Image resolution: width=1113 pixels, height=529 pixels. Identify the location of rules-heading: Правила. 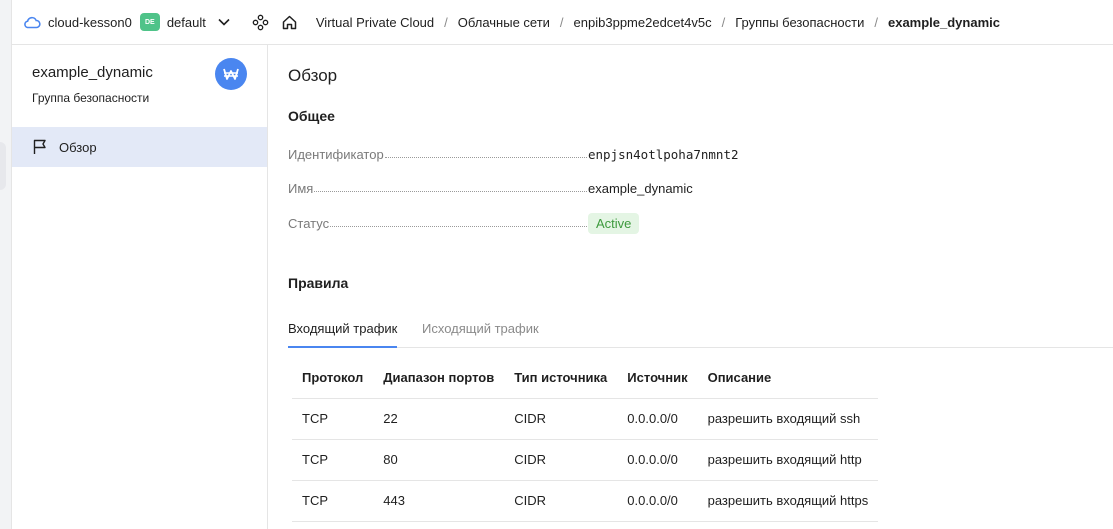
(318, 283).